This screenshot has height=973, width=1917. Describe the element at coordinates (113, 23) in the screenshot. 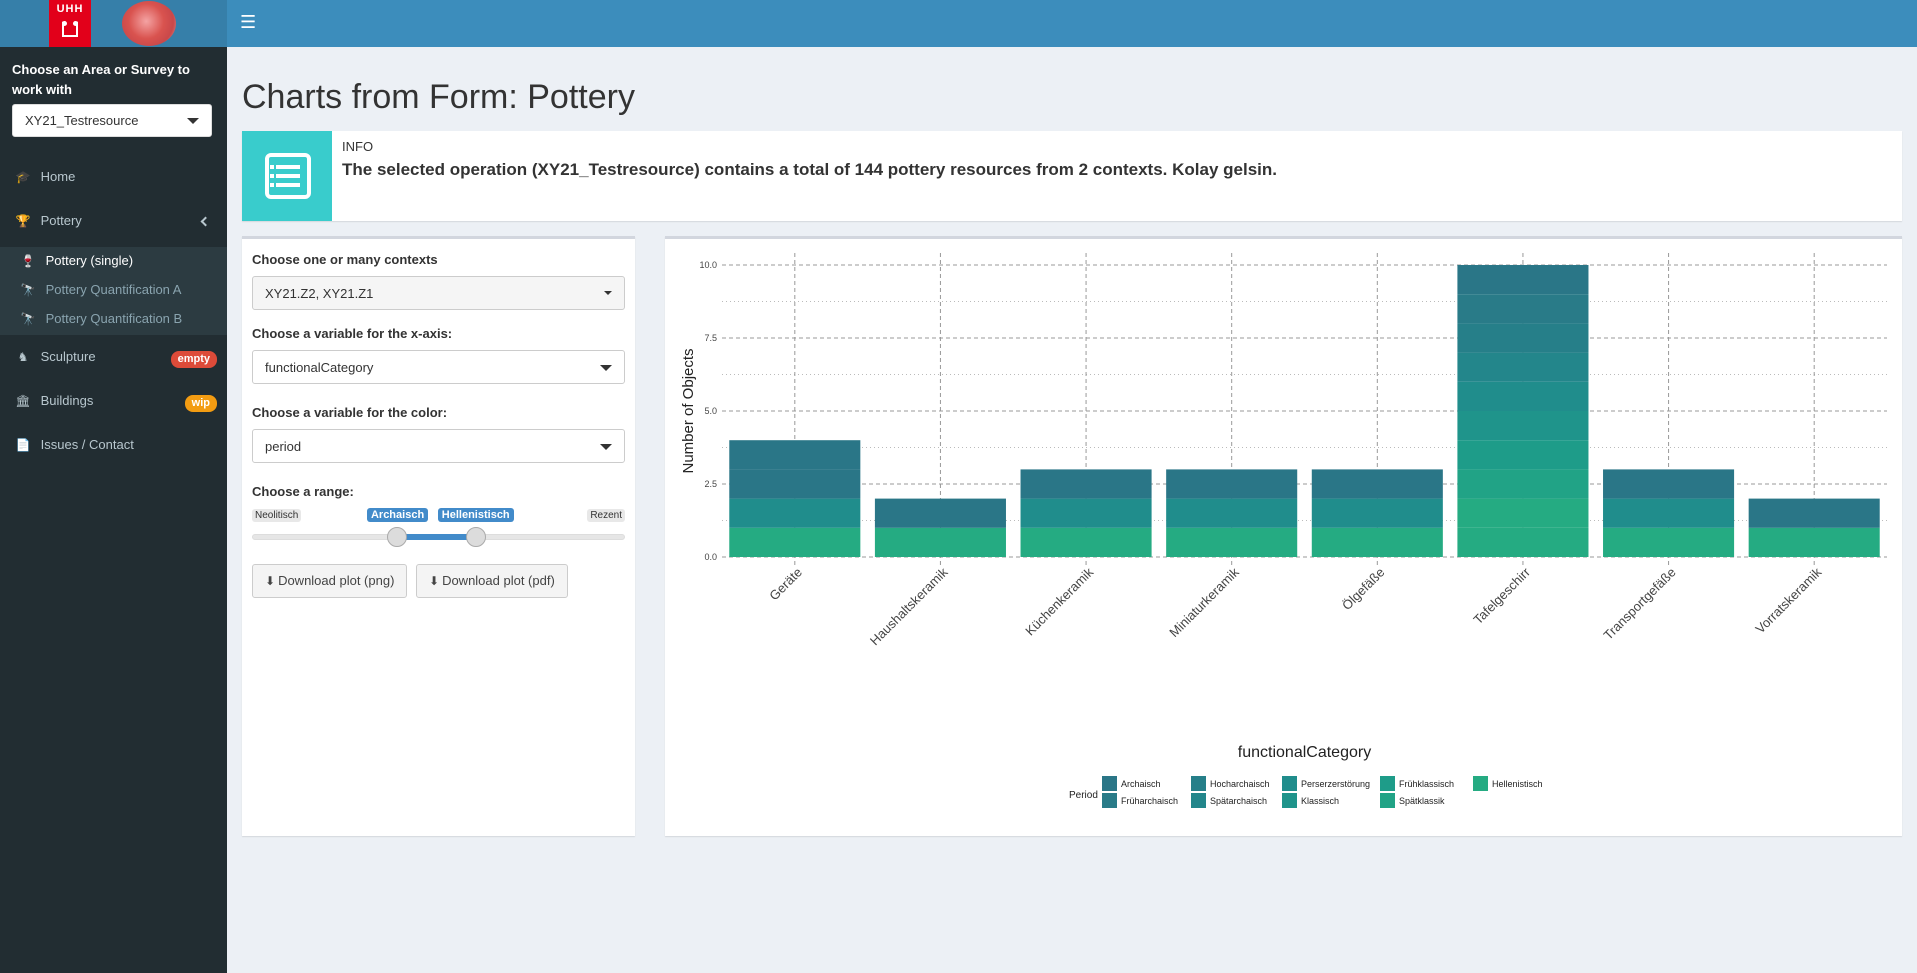

I see `logo-area: UHH` at that location.